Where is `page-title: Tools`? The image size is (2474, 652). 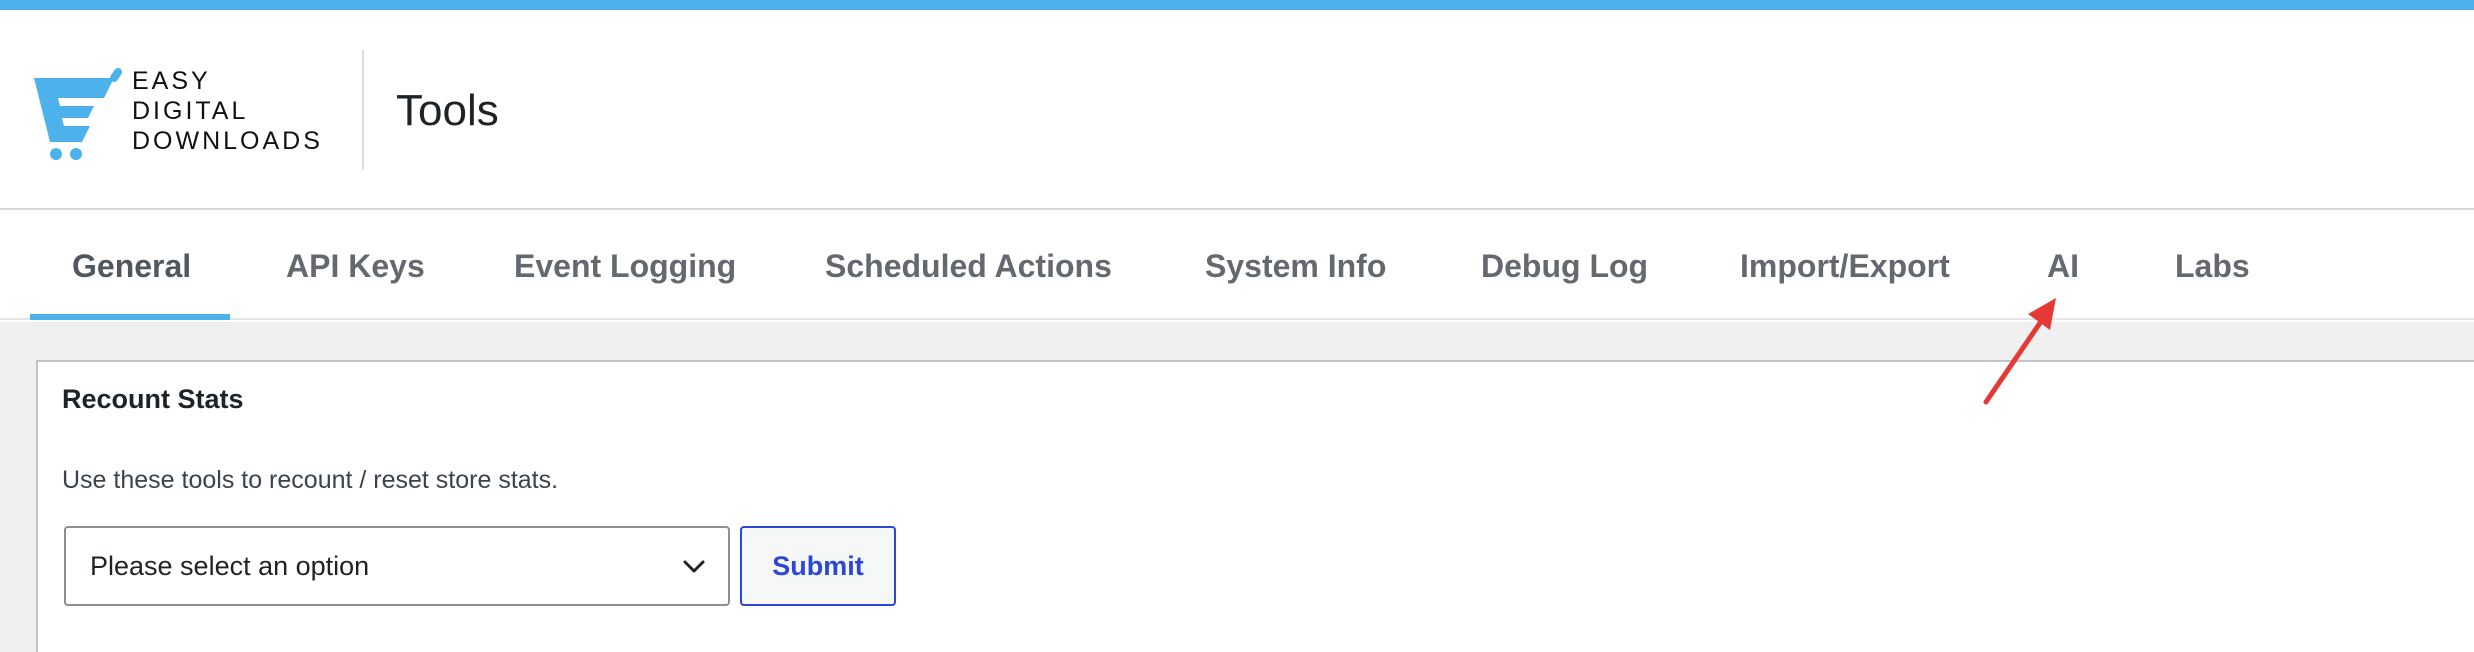
page-title: Tools is located at coordinates (447, 110).